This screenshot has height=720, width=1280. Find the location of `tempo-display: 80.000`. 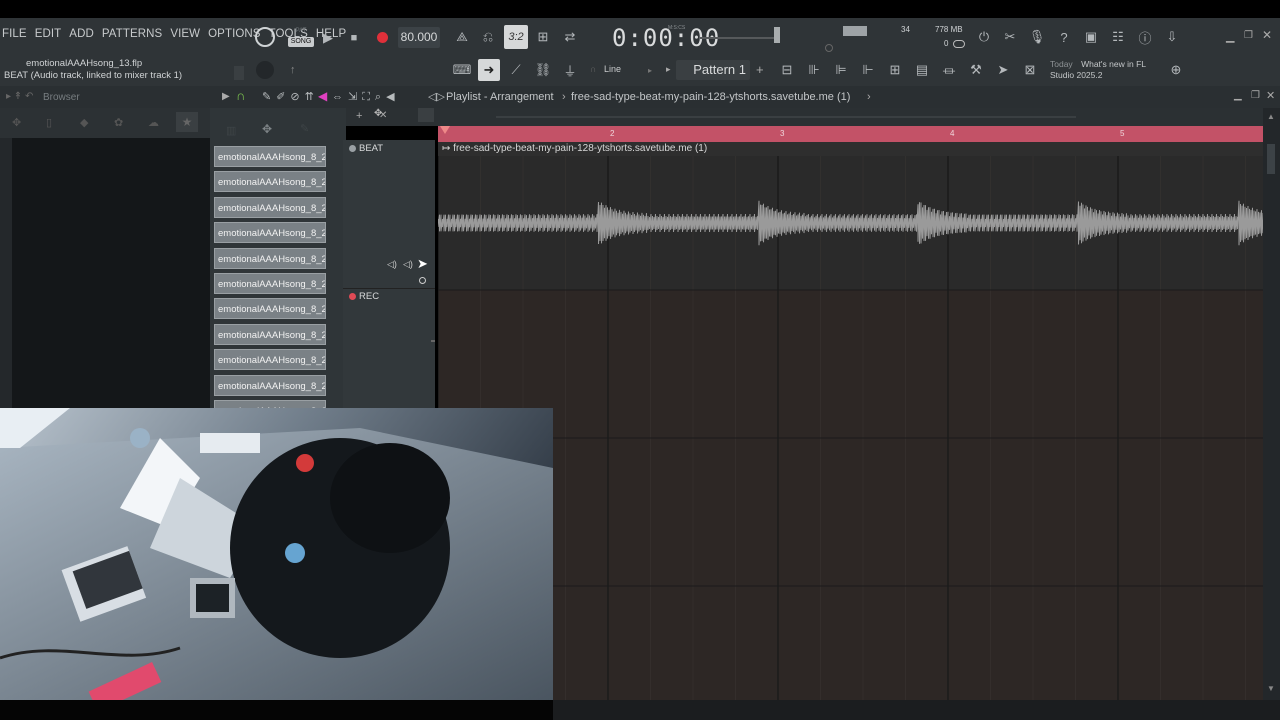

tempo-display: 80.000 is located at coordinates (419, 37).